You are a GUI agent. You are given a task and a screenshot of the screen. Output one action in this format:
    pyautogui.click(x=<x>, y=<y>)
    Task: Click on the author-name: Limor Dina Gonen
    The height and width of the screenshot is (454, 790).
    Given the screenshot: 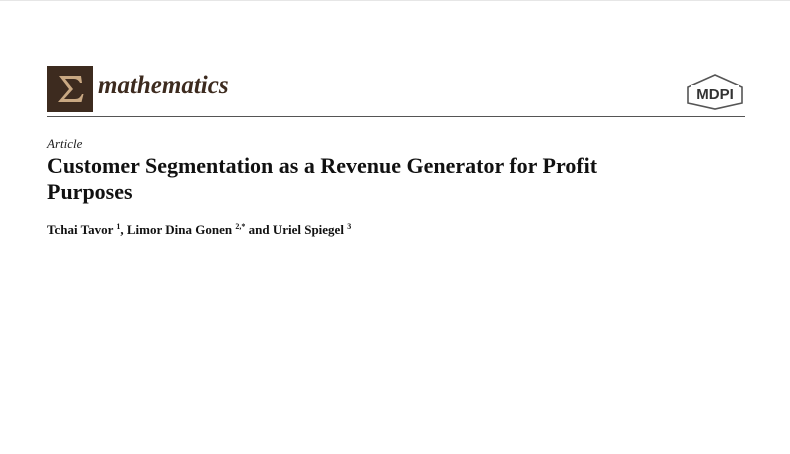 What is the action you would take?
    pyautogui.click(x=179, y=229)
    